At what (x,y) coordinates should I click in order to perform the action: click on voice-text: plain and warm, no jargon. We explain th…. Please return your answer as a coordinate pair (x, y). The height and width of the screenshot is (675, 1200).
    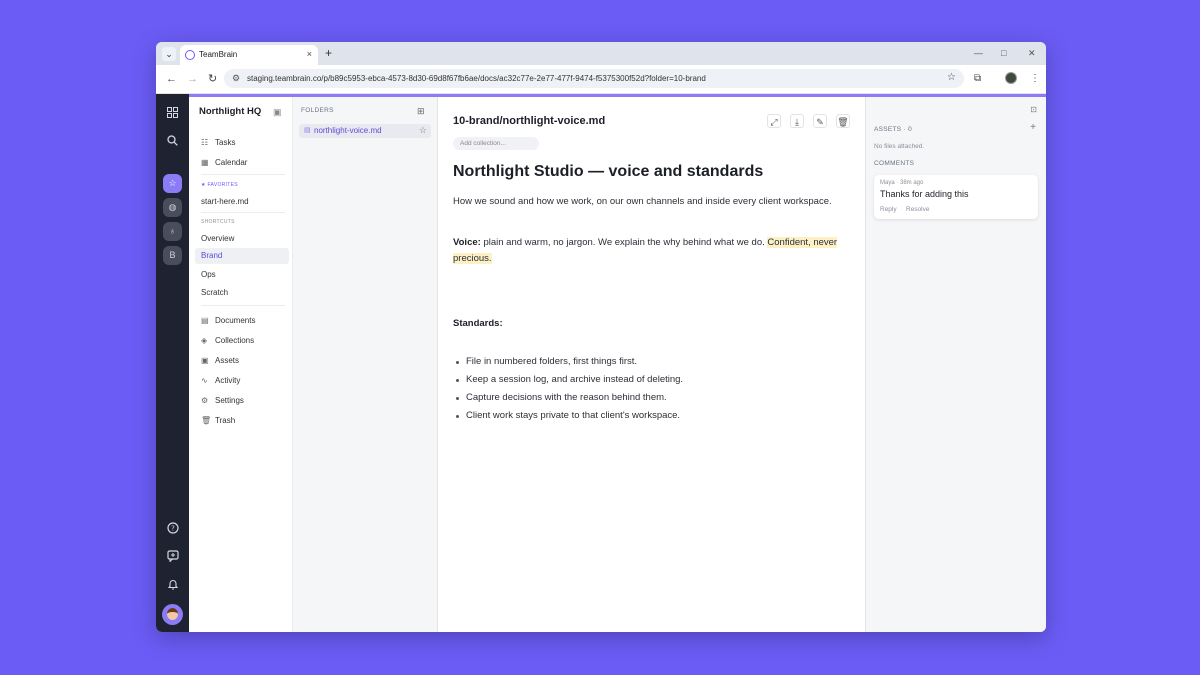
    Looking at the image, I should click on (624, 242).